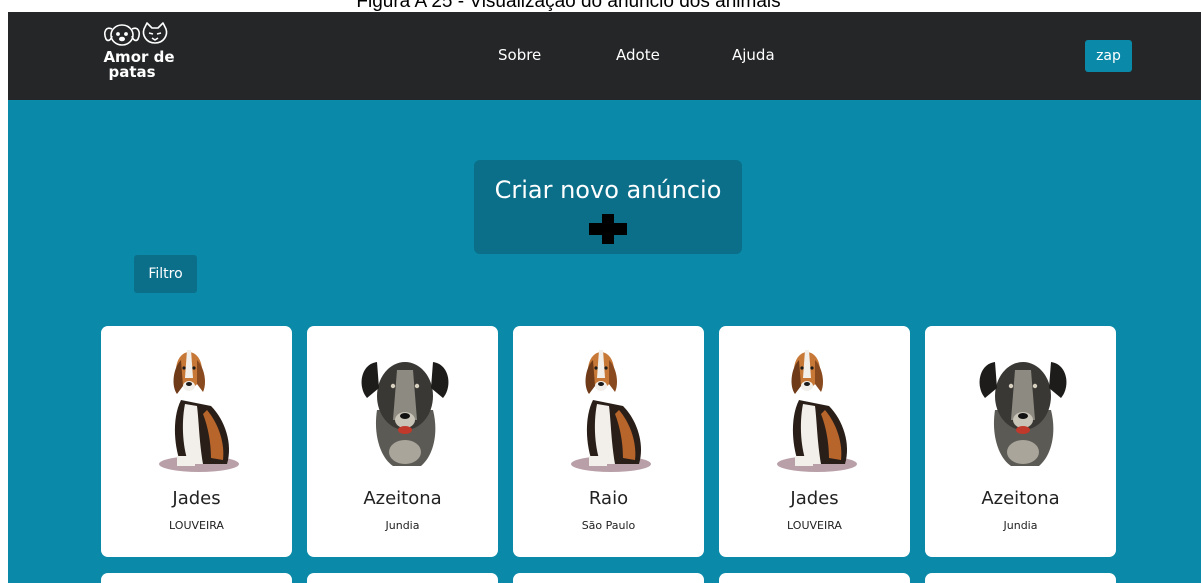  I want to click on pet-card: Raio São Paulo, so click(608, 441).